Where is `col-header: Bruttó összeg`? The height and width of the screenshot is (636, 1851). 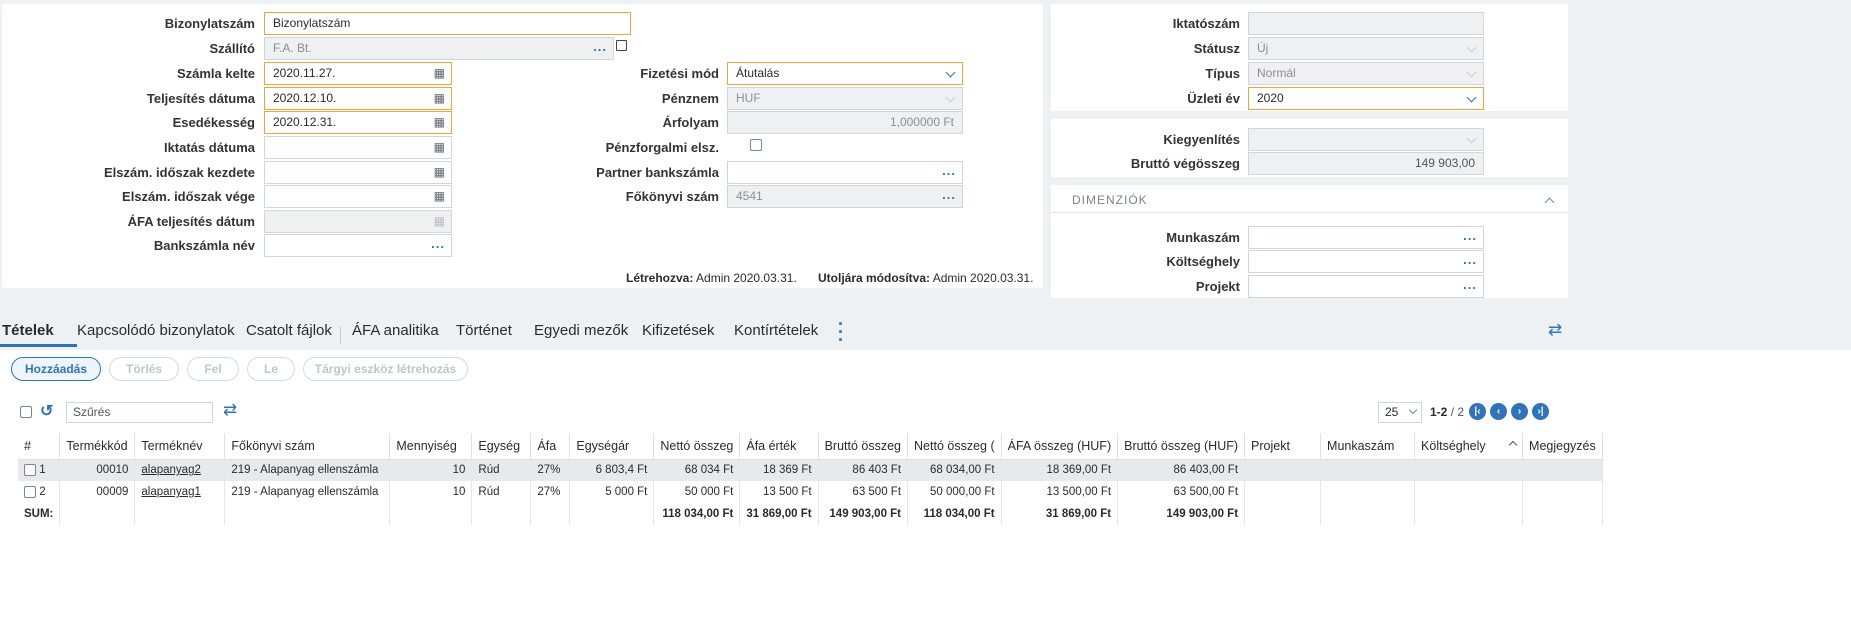
col-header: Bruttó összeg is located at coordinates (863, 446).